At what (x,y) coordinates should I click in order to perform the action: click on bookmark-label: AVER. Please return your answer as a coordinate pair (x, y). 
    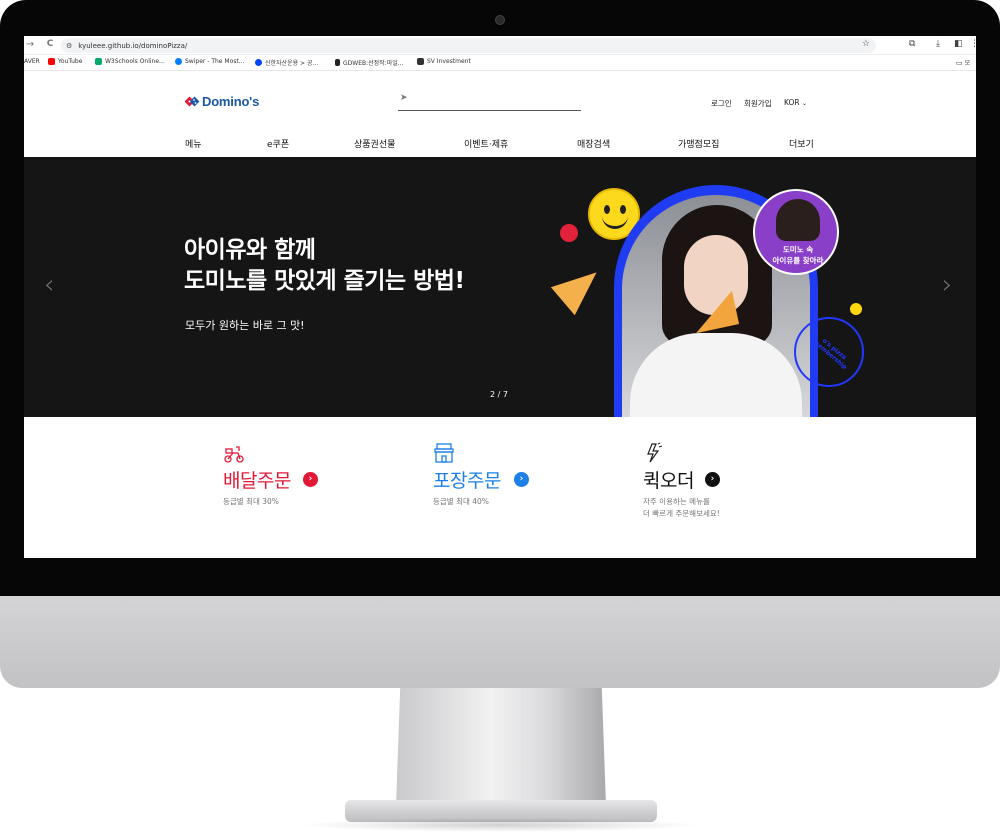
    Looking at the image, I should click on (32, 61).